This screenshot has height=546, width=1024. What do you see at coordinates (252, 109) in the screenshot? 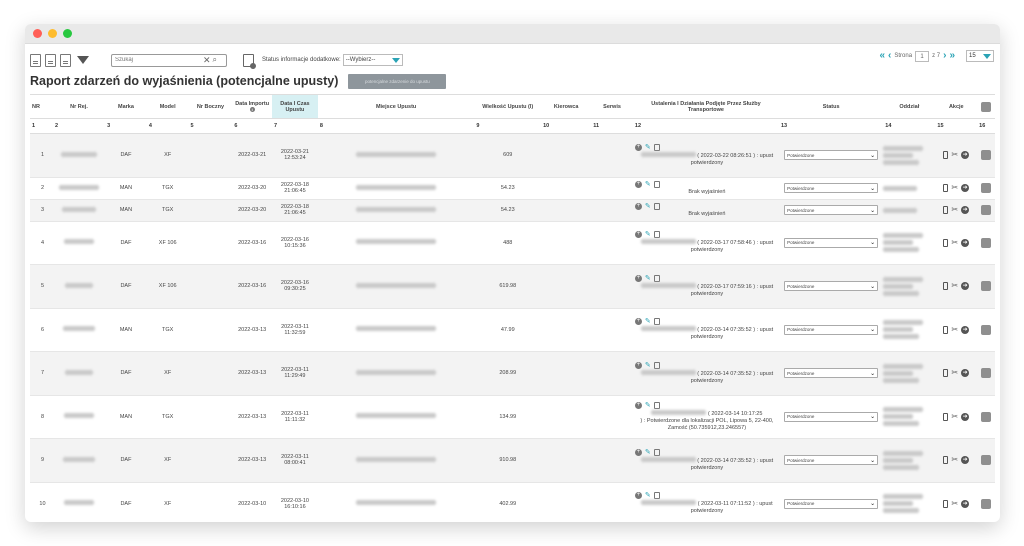
I see `info-icon: i` at bounding box center [252, 109].